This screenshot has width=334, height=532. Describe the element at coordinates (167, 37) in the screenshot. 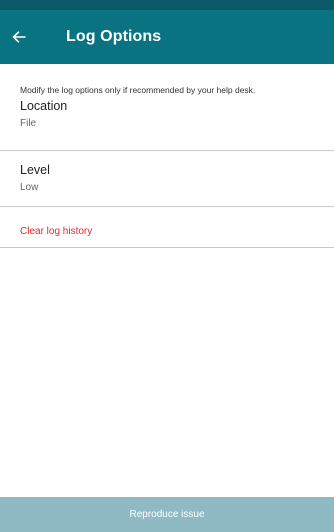

I see `app-bar: Log Options` at that location.